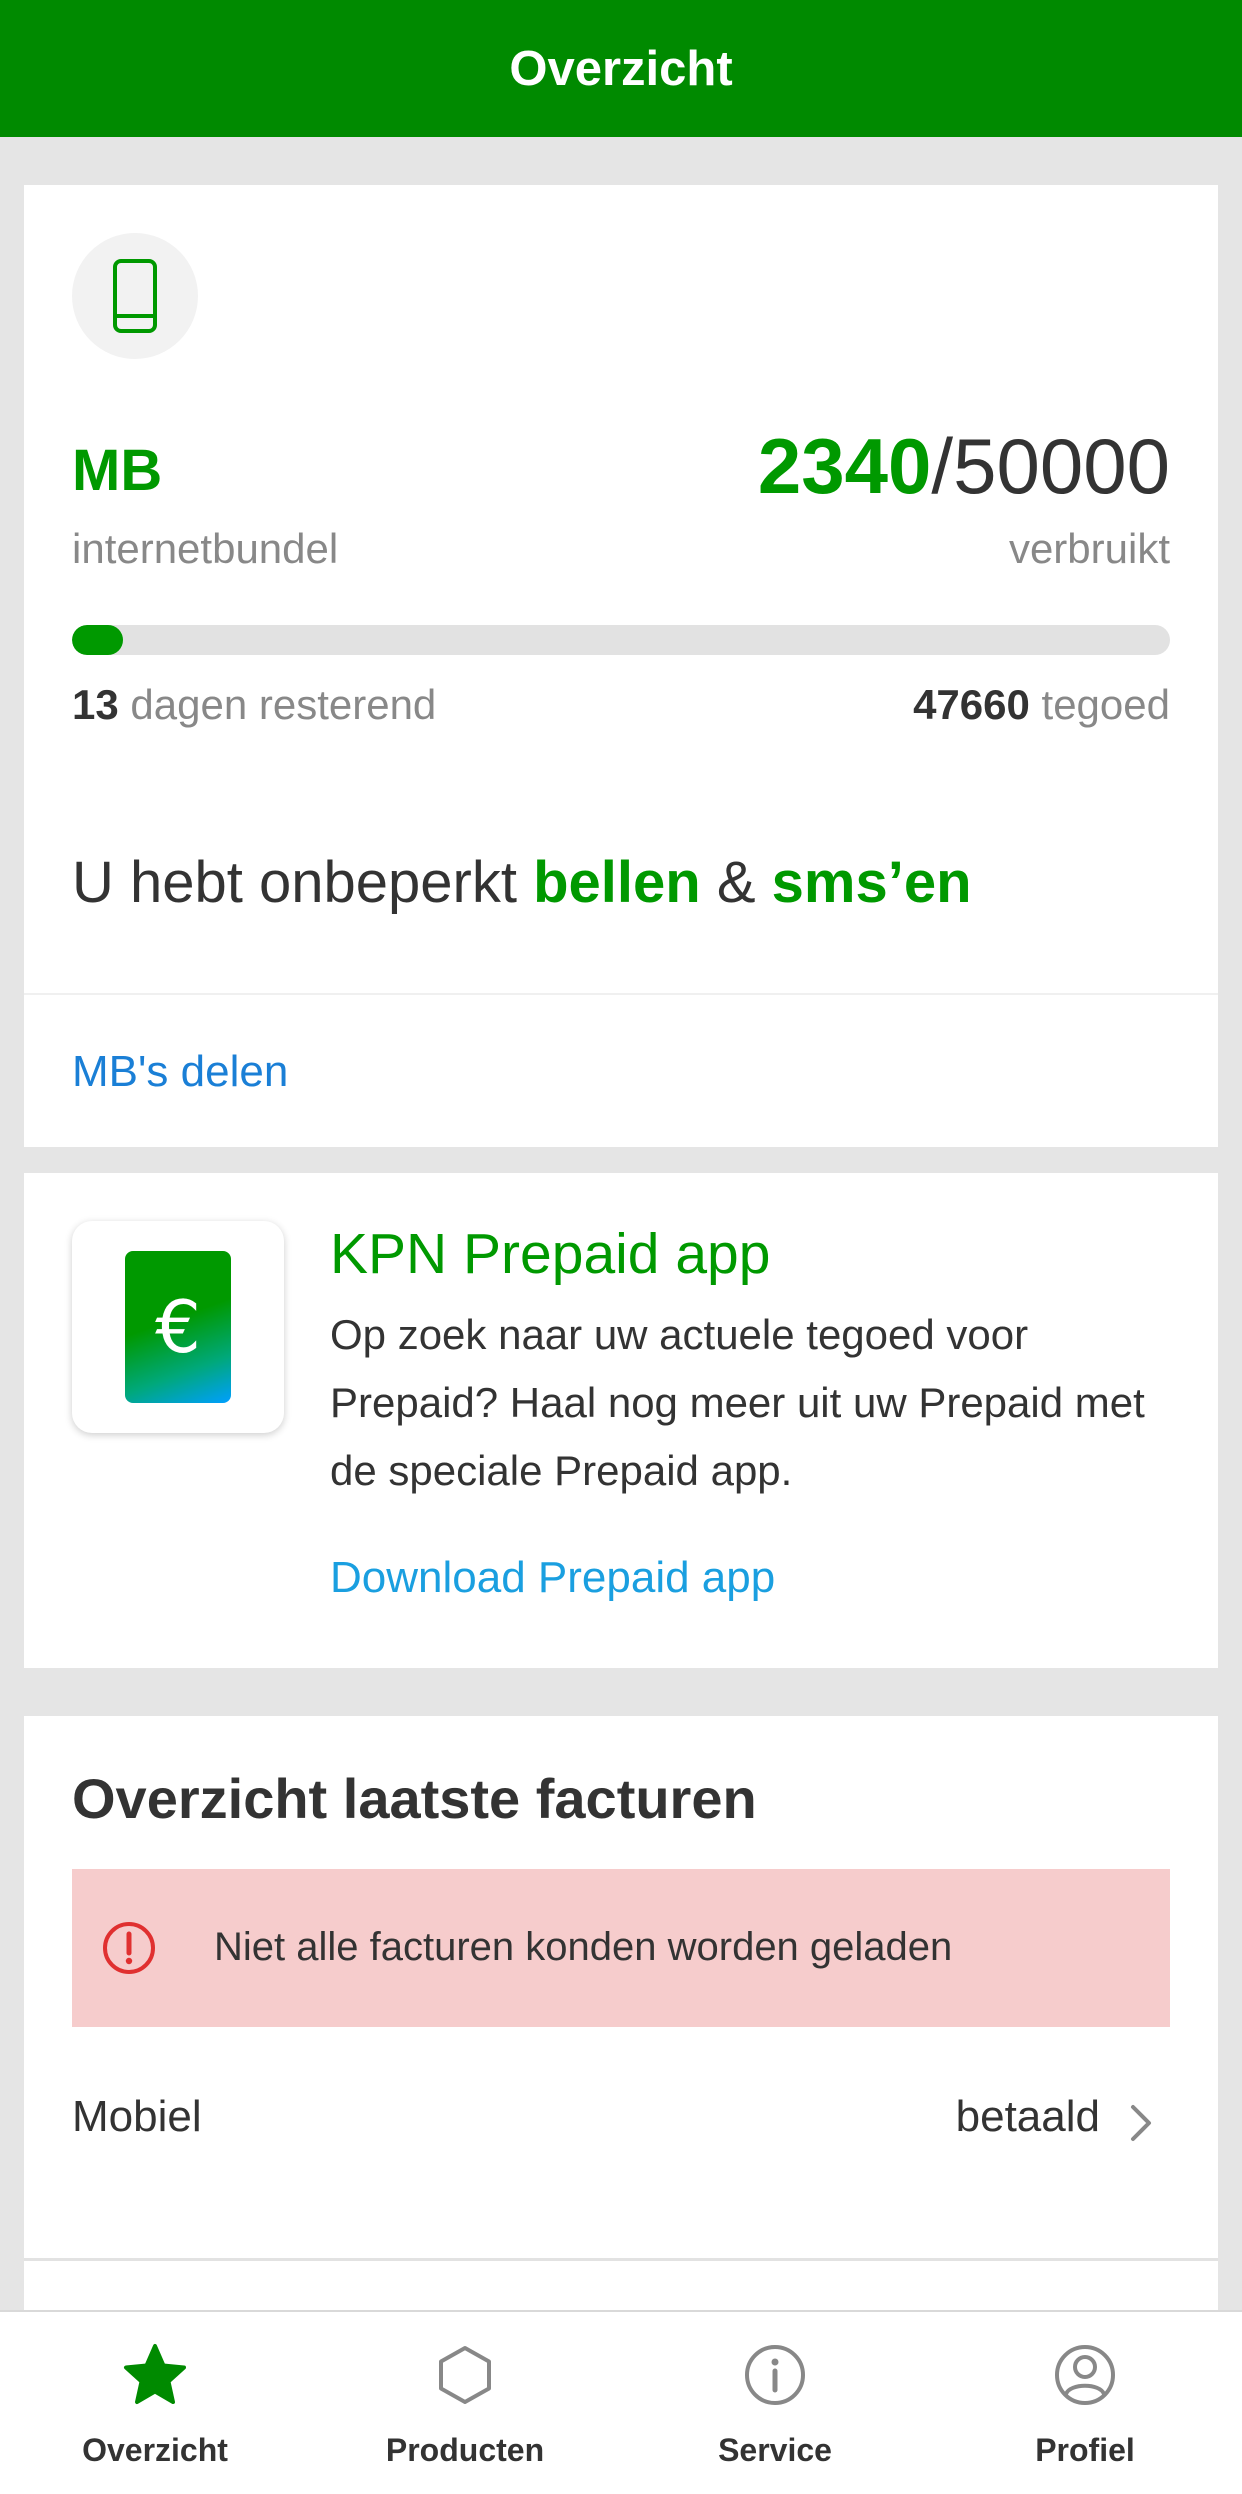  Describe the element at coordinates (871, 882) in the screenshot. I see `unlimited-sms: sms’en` at that location.